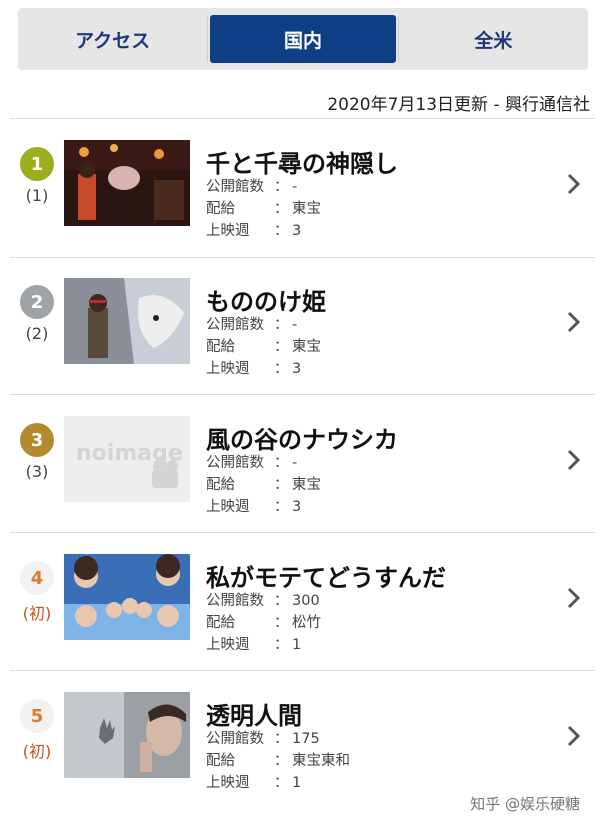 The image size is (600, 828). I want to click on movie-title: 風の谷のナウシカ, so click(302, 437).